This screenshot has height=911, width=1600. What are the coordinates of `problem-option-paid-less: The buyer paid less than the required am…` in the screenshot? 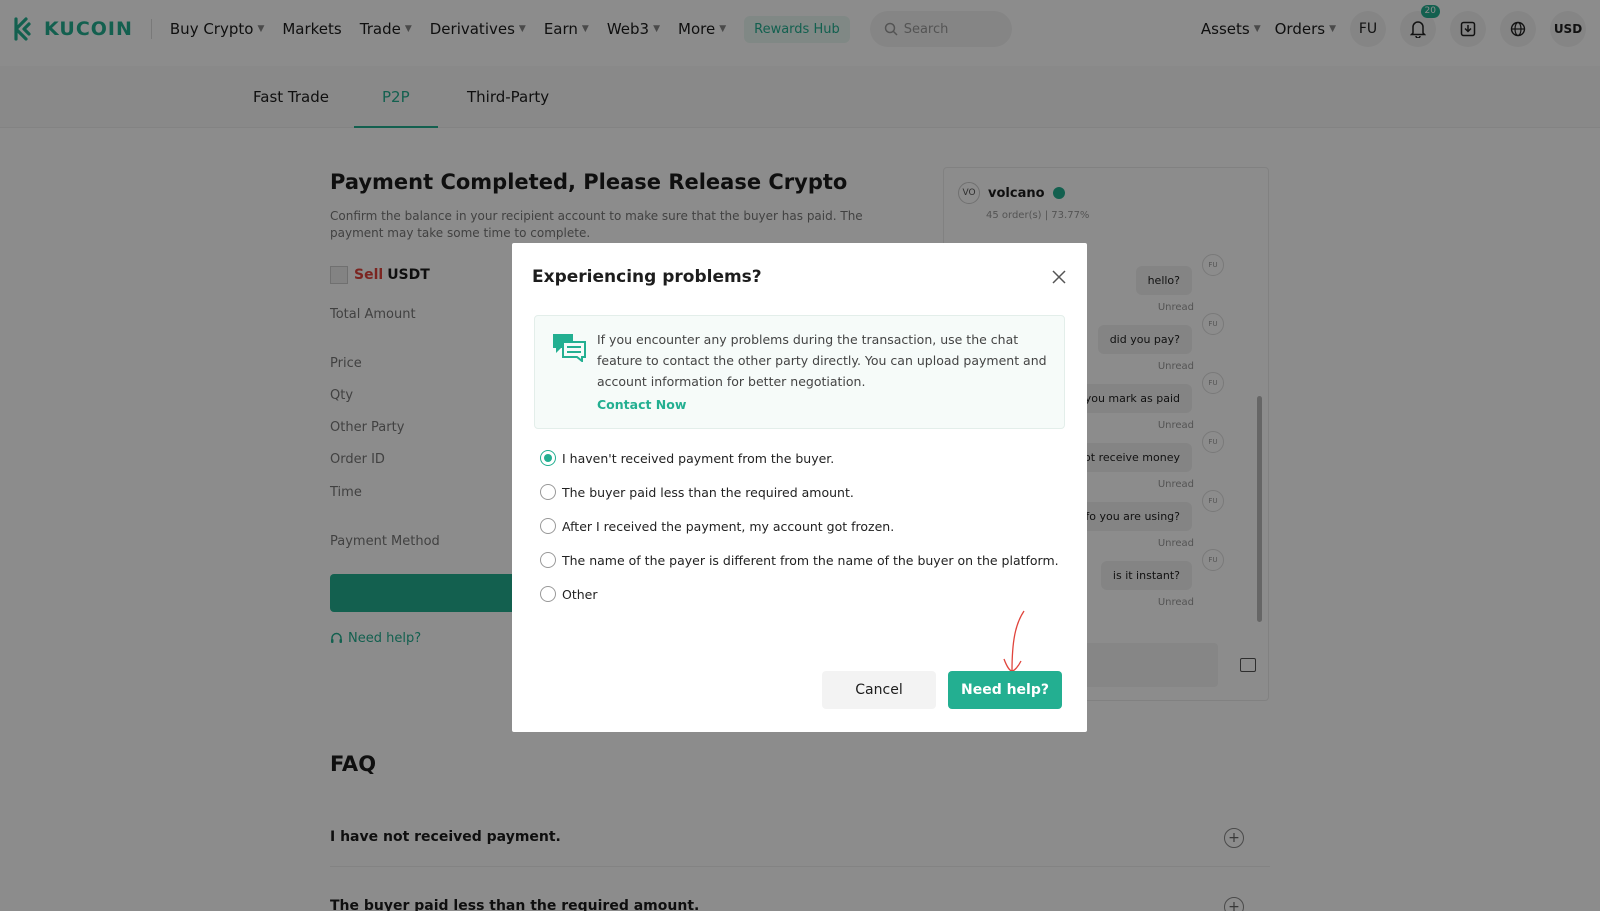 It's located at (697, 492).